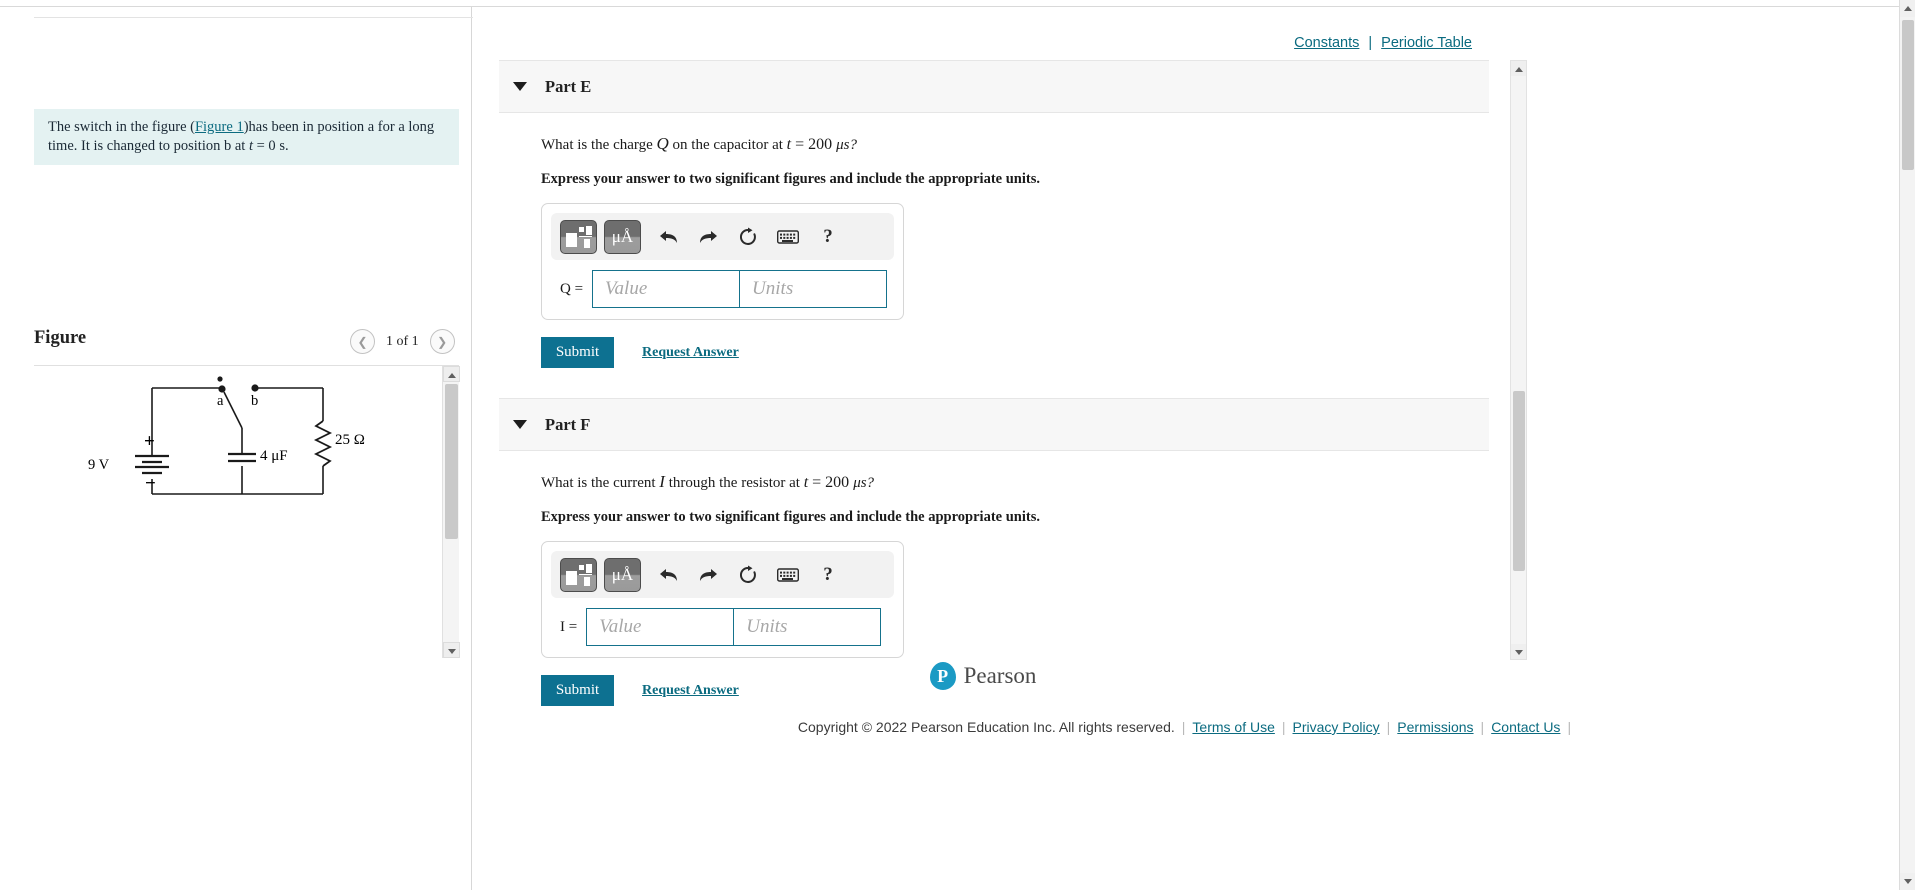 This screenshot has width=1915, height=890. Describe the element at coordinates (402, 341) in the screenshot. I see `figure-nav: ❮ 1 of 1 ❯` at that location.